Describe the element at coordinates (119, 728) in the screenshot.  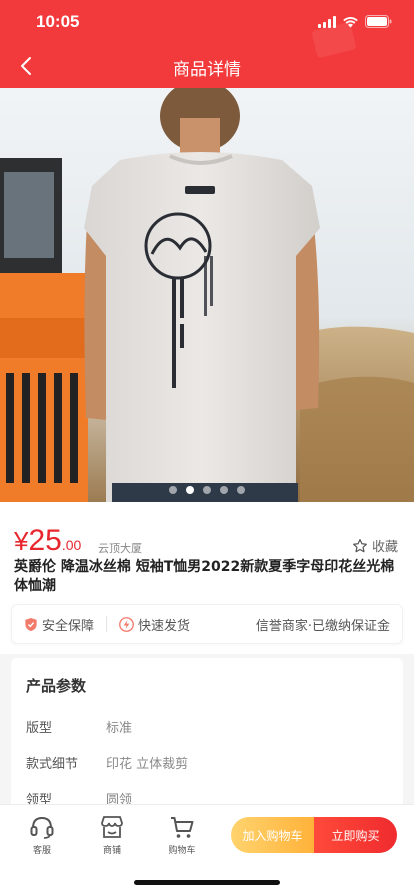
I see `param-value: 标准` at that location.